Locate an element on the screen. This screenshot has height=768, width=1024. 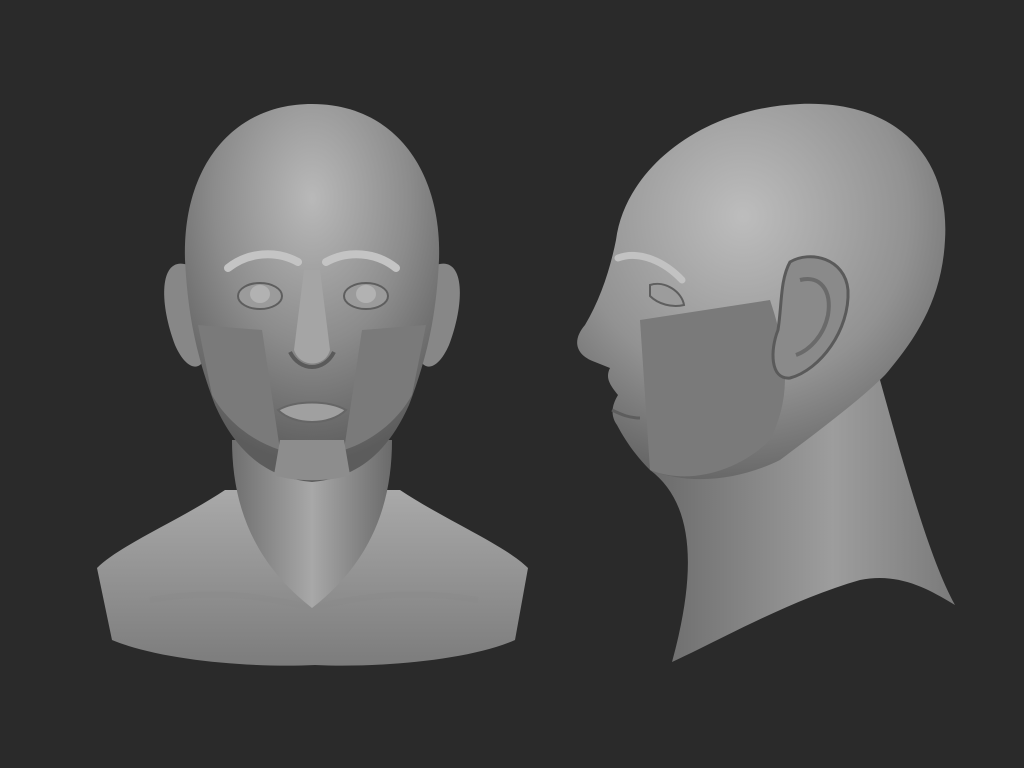
front-chin is located at coordinates (312, 460).